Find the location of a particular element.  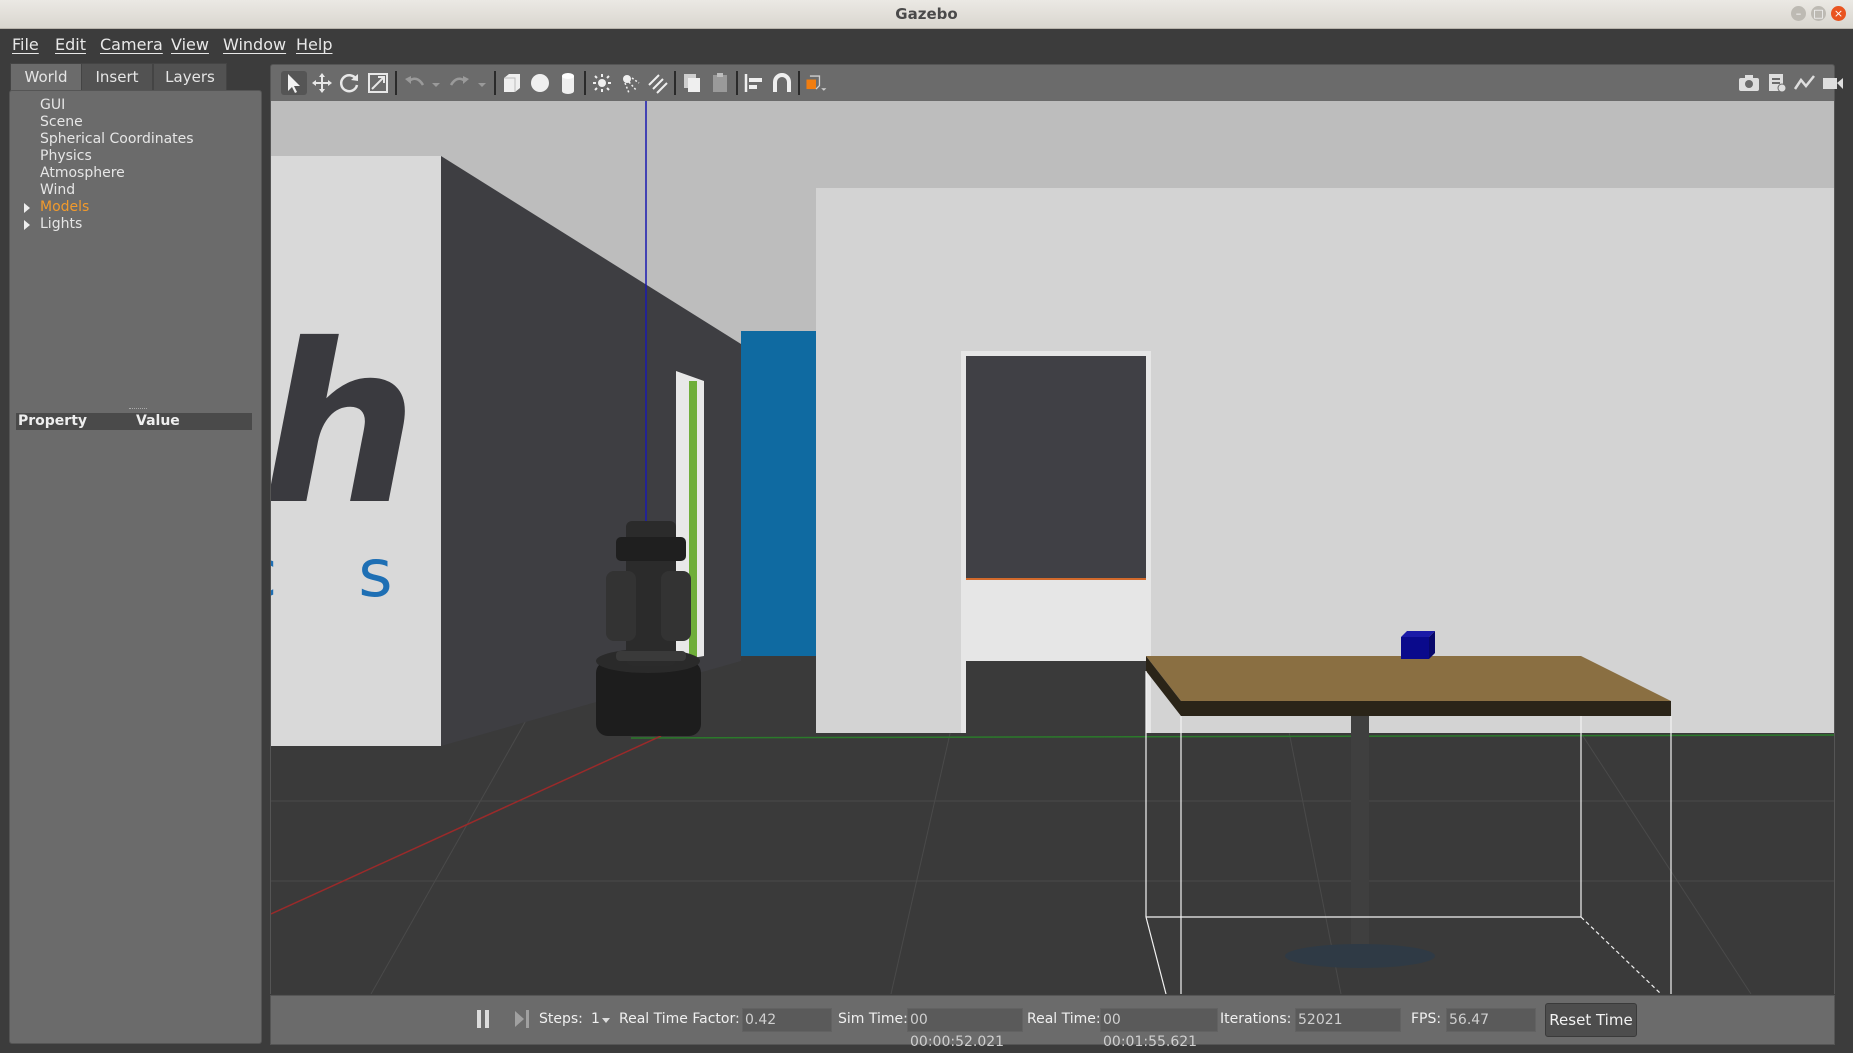

minimize-icon: – is located at coordinates (1798, 13).